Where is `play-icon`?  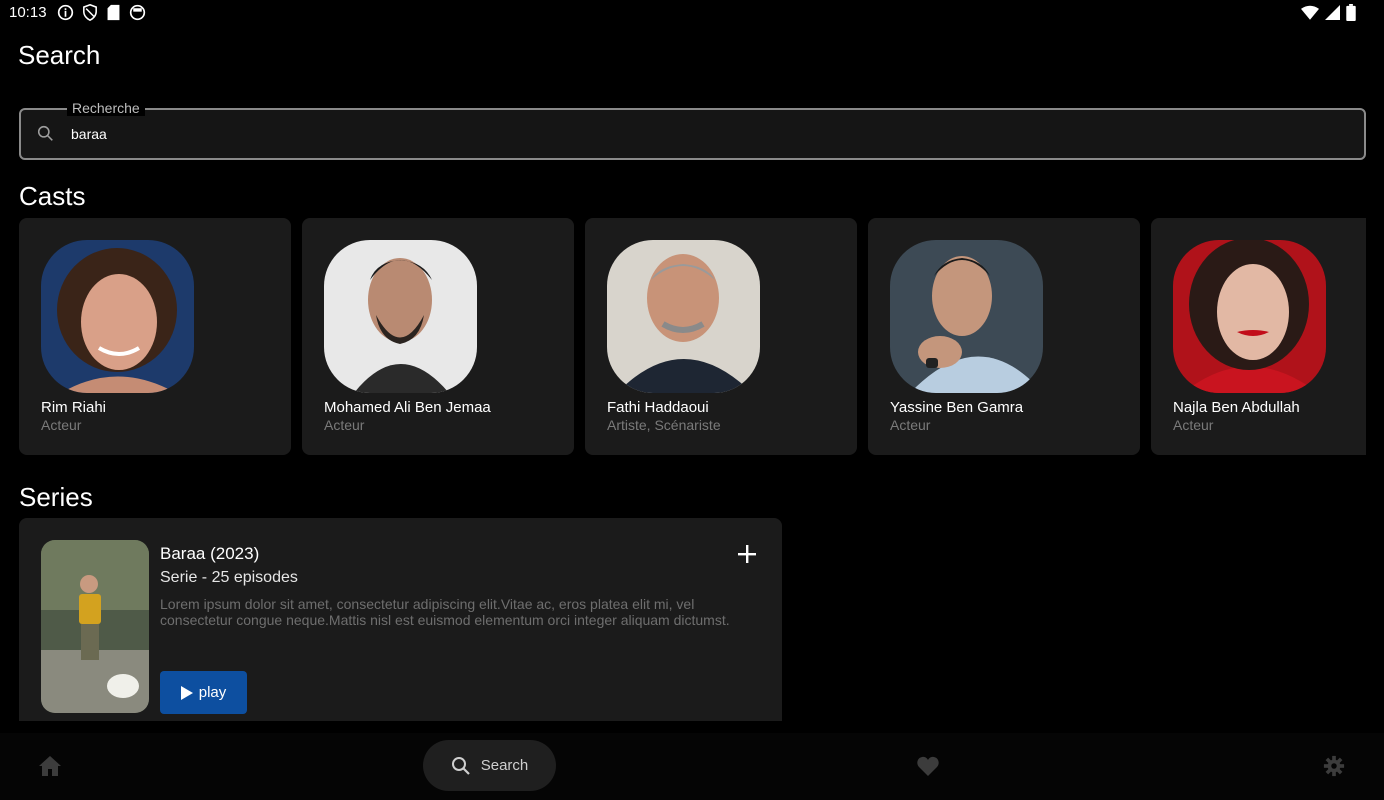 play-icon is located at coordinates (186, 692).